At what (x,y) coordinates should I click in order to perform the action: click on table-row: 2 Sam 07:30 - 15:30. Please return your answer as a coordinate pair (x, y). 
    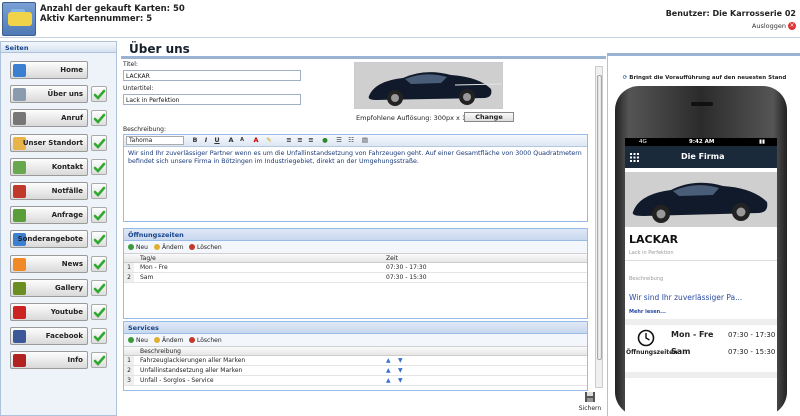
    Looking at the image, I should click on (355, 278).